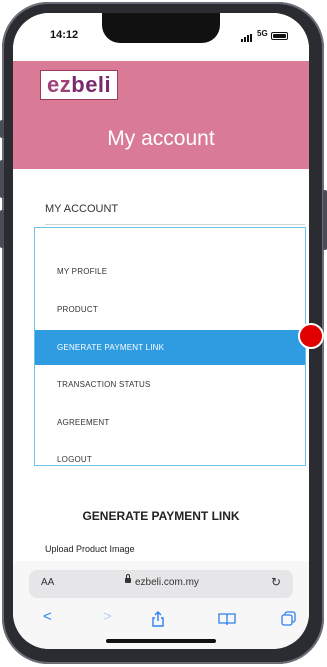 The width and height of the screenshot is (327, 667). What do you see at coordinates (91, 84) in the screenshot?
I see `logo-suffix: beli` at bounding box center [91, 84].